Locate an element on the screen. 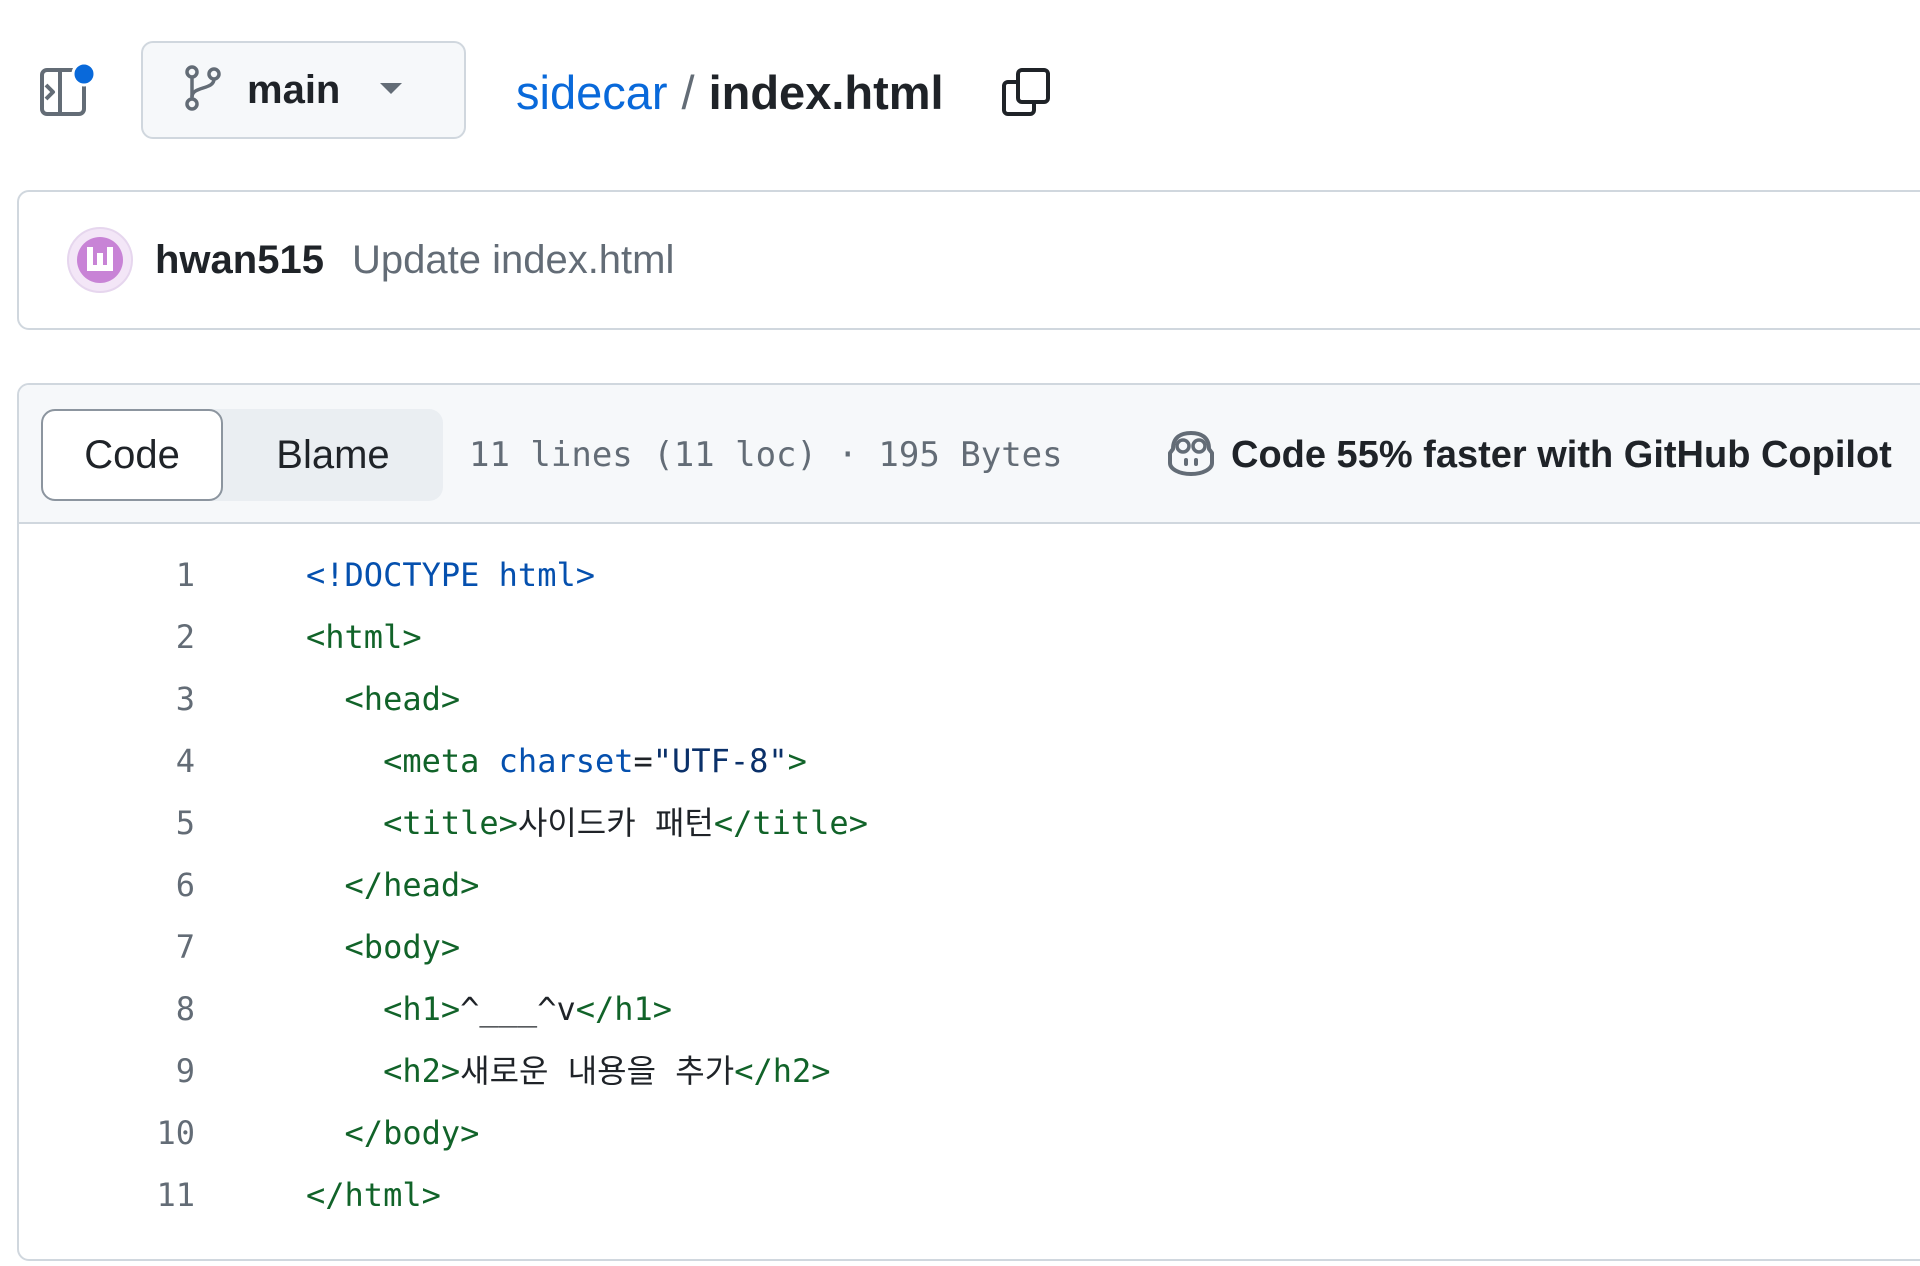 The height and width of the screenshot is (1266, 1920). code-token: </head> is located at coordinates (412, 885).